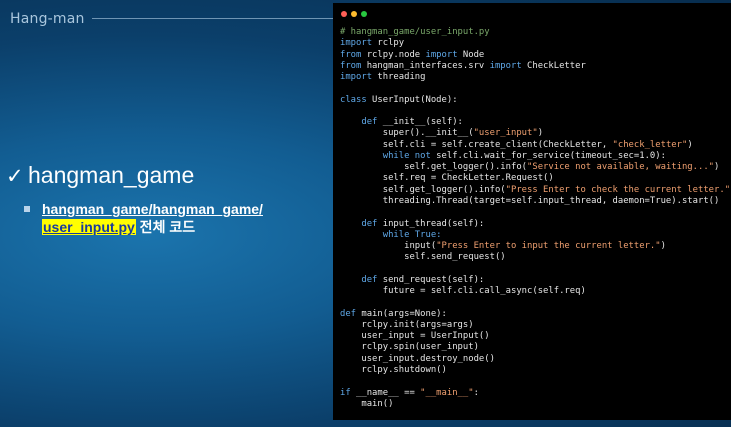 This screenshot has width=731, height=427. Describe the element at coordinates (535, 359) in the screenshot. I see `code-line: user_input.destroy_node()` at that location.